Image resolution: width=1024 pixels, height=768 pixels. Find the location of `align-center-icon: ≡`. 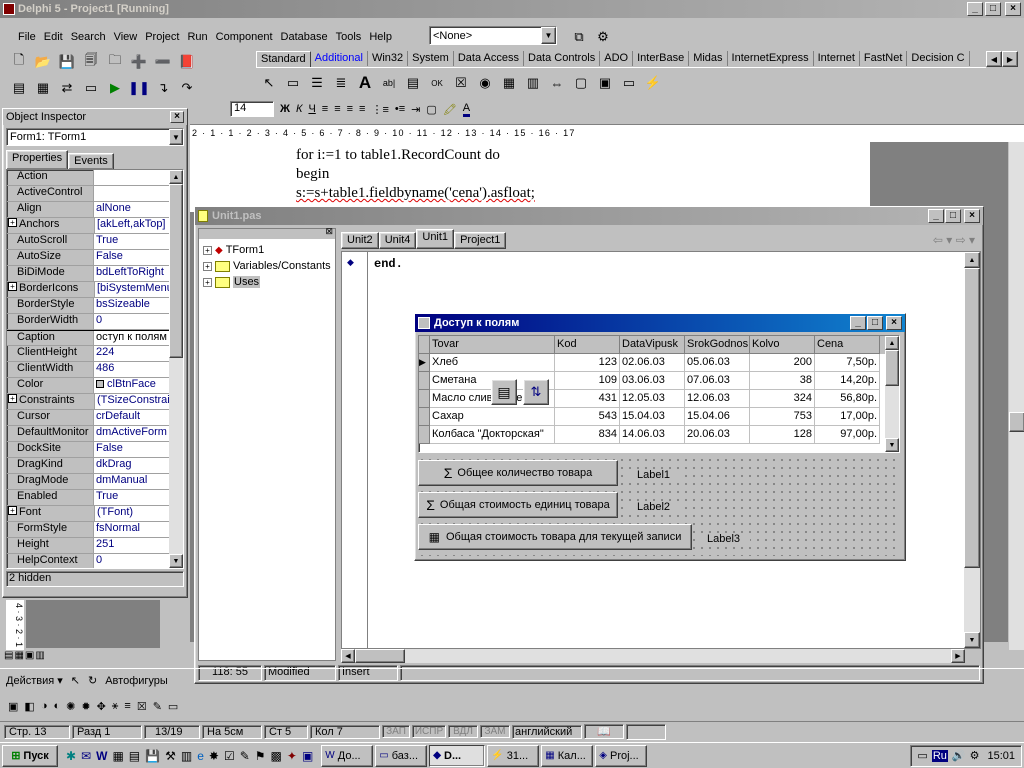

align-center-icon: ≡ is located at coordinates (337, 109).